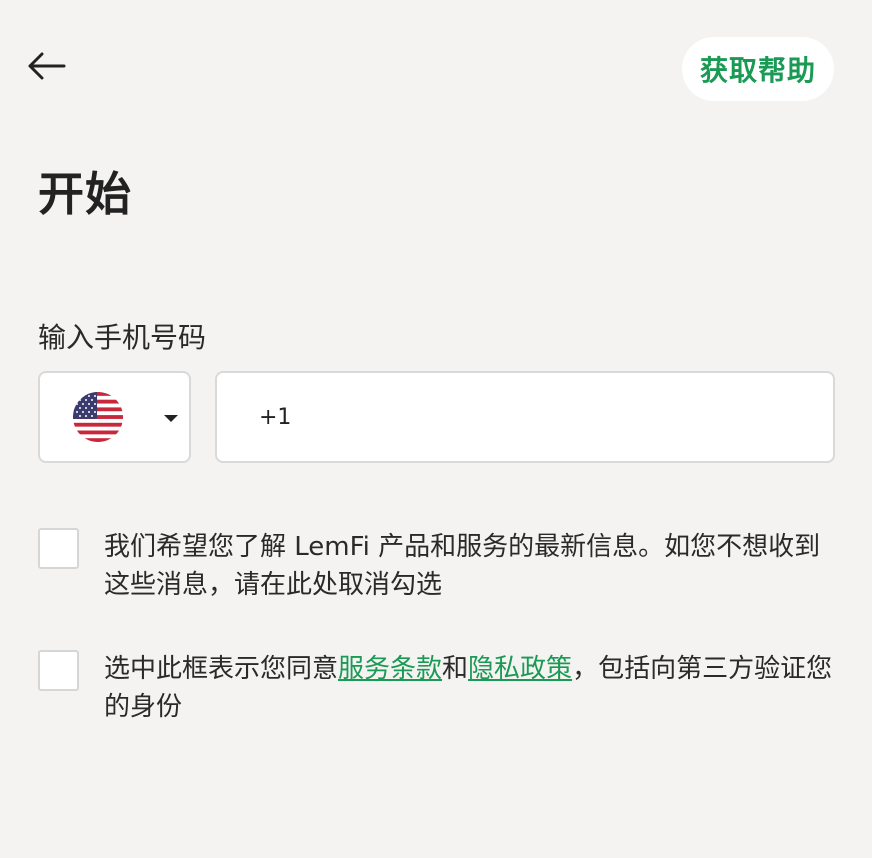 The height and width of the screenshot is (858, 872). What do you see at coordinates (85, 194) in the screenshot?
I see `page-title: 开始` at bounding box center [85, 194].